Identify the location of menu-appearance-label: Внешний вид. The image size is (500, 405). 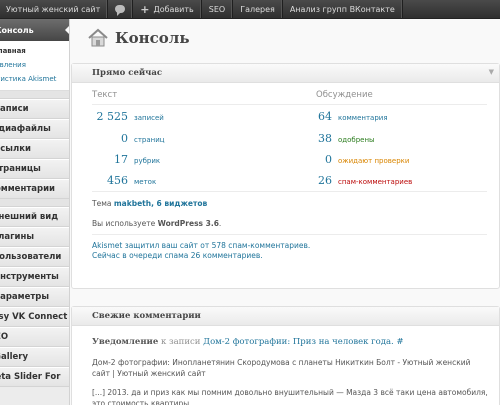
(29, 217).